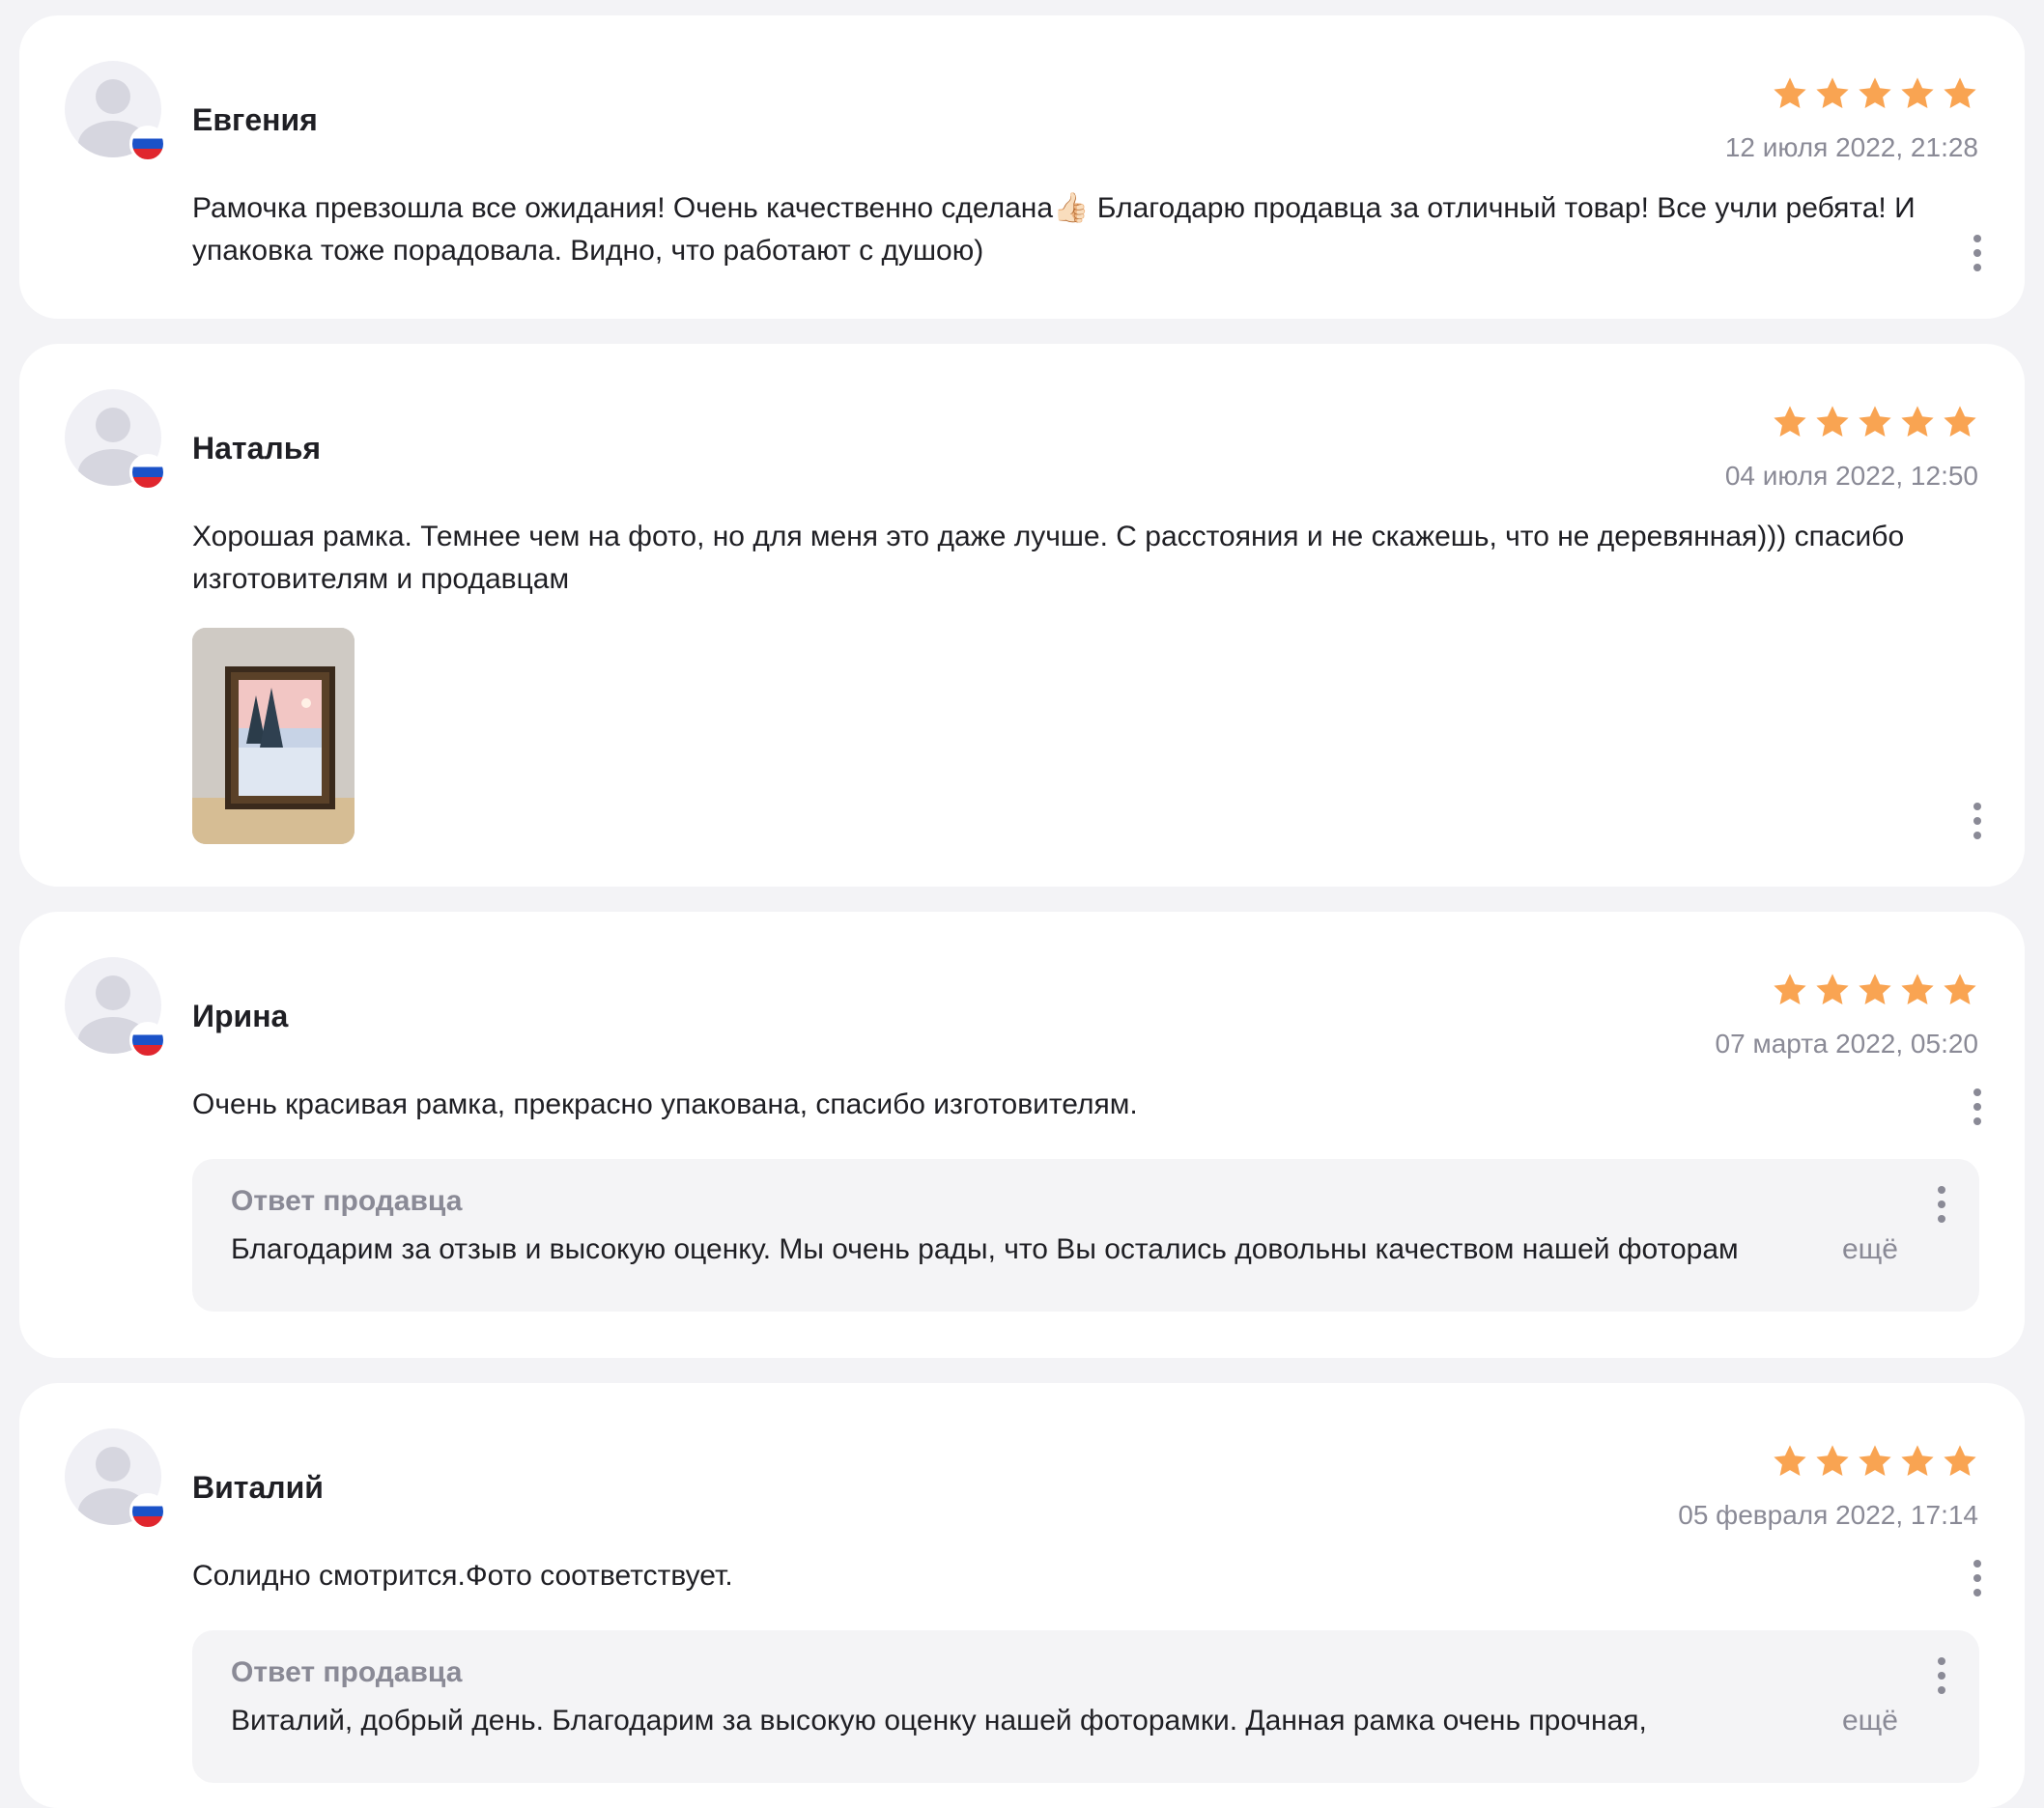 This screenshot has height=1808, width=2044. What do you see at coordinates (257, 449) in the screenshot?
I see `review-author: Наталья` at bounding box center [257, 449].